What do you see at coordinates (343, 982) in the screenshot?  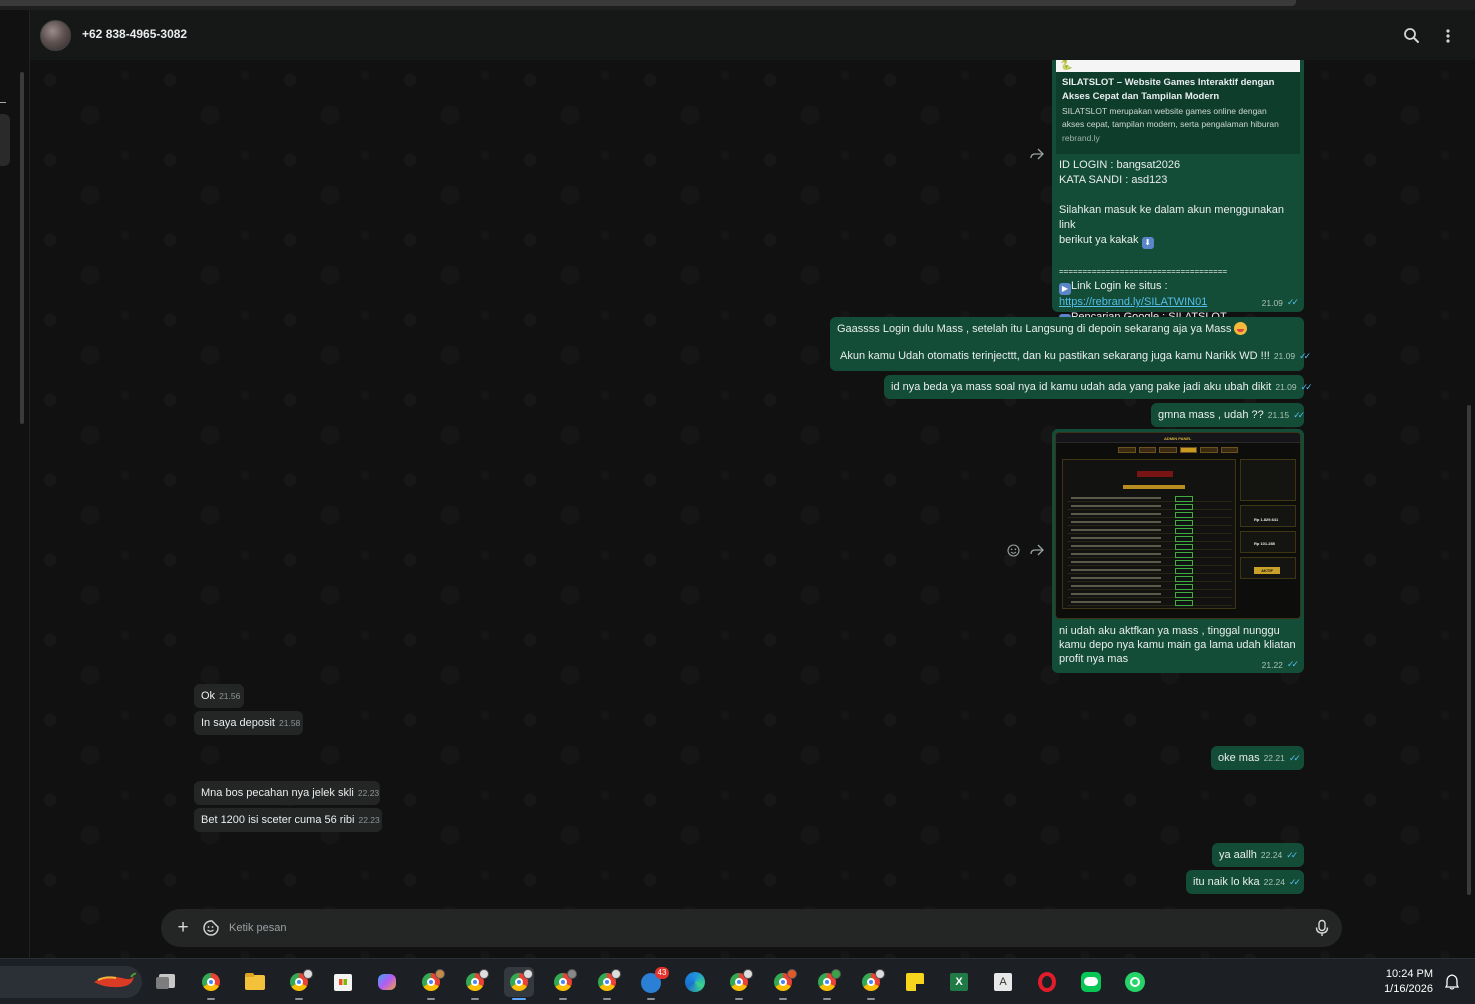 I see `microsoft-store-icon` at bounding box center [343, 982].